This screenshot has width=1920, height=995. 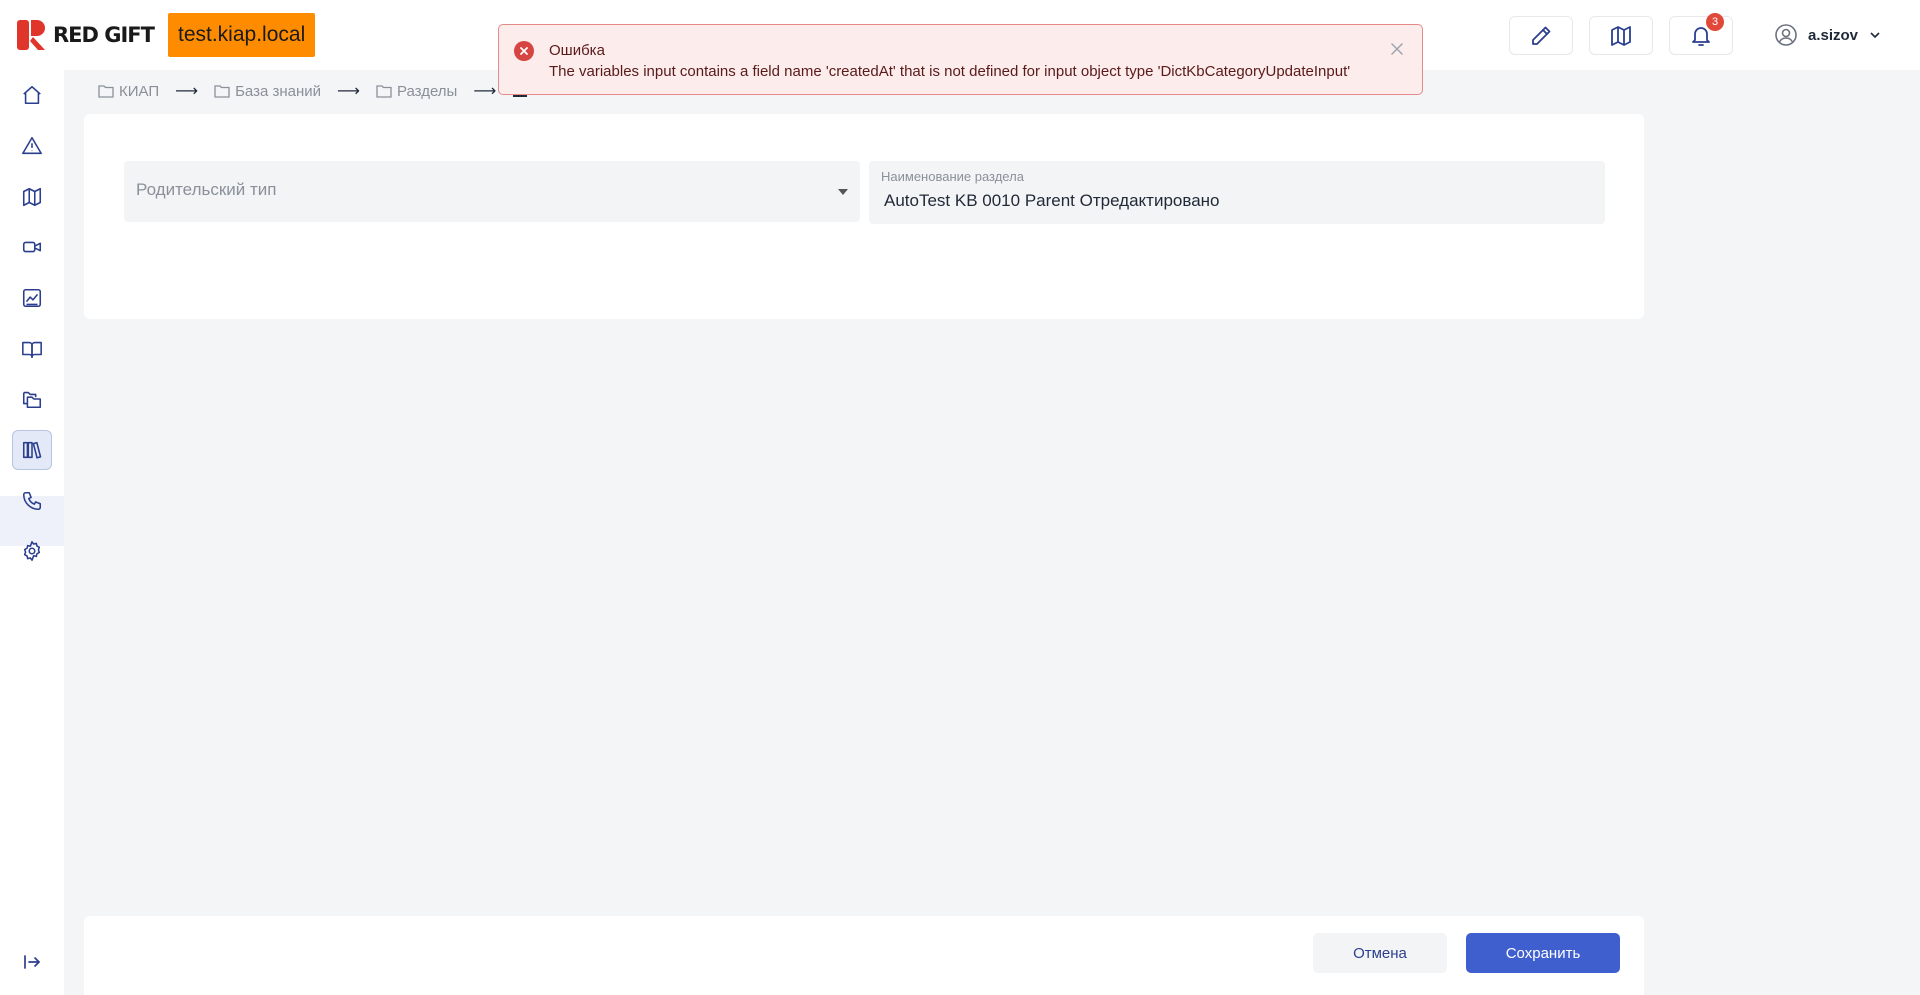 I want to click on user-avatar-icon, so click(x=1786, y=35).